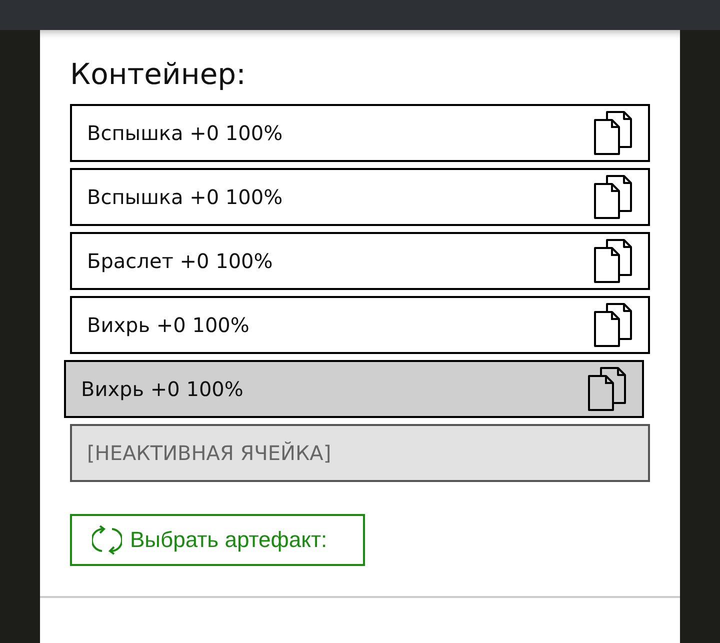 Image resolution: width=720 pixels, height=643 pixels. Describe the element at coordinates (360, 453) in the screenshot. I see `inactive-slot: [НЕАКТИВНАЯ ЯЧЕЙКА]` at that location.